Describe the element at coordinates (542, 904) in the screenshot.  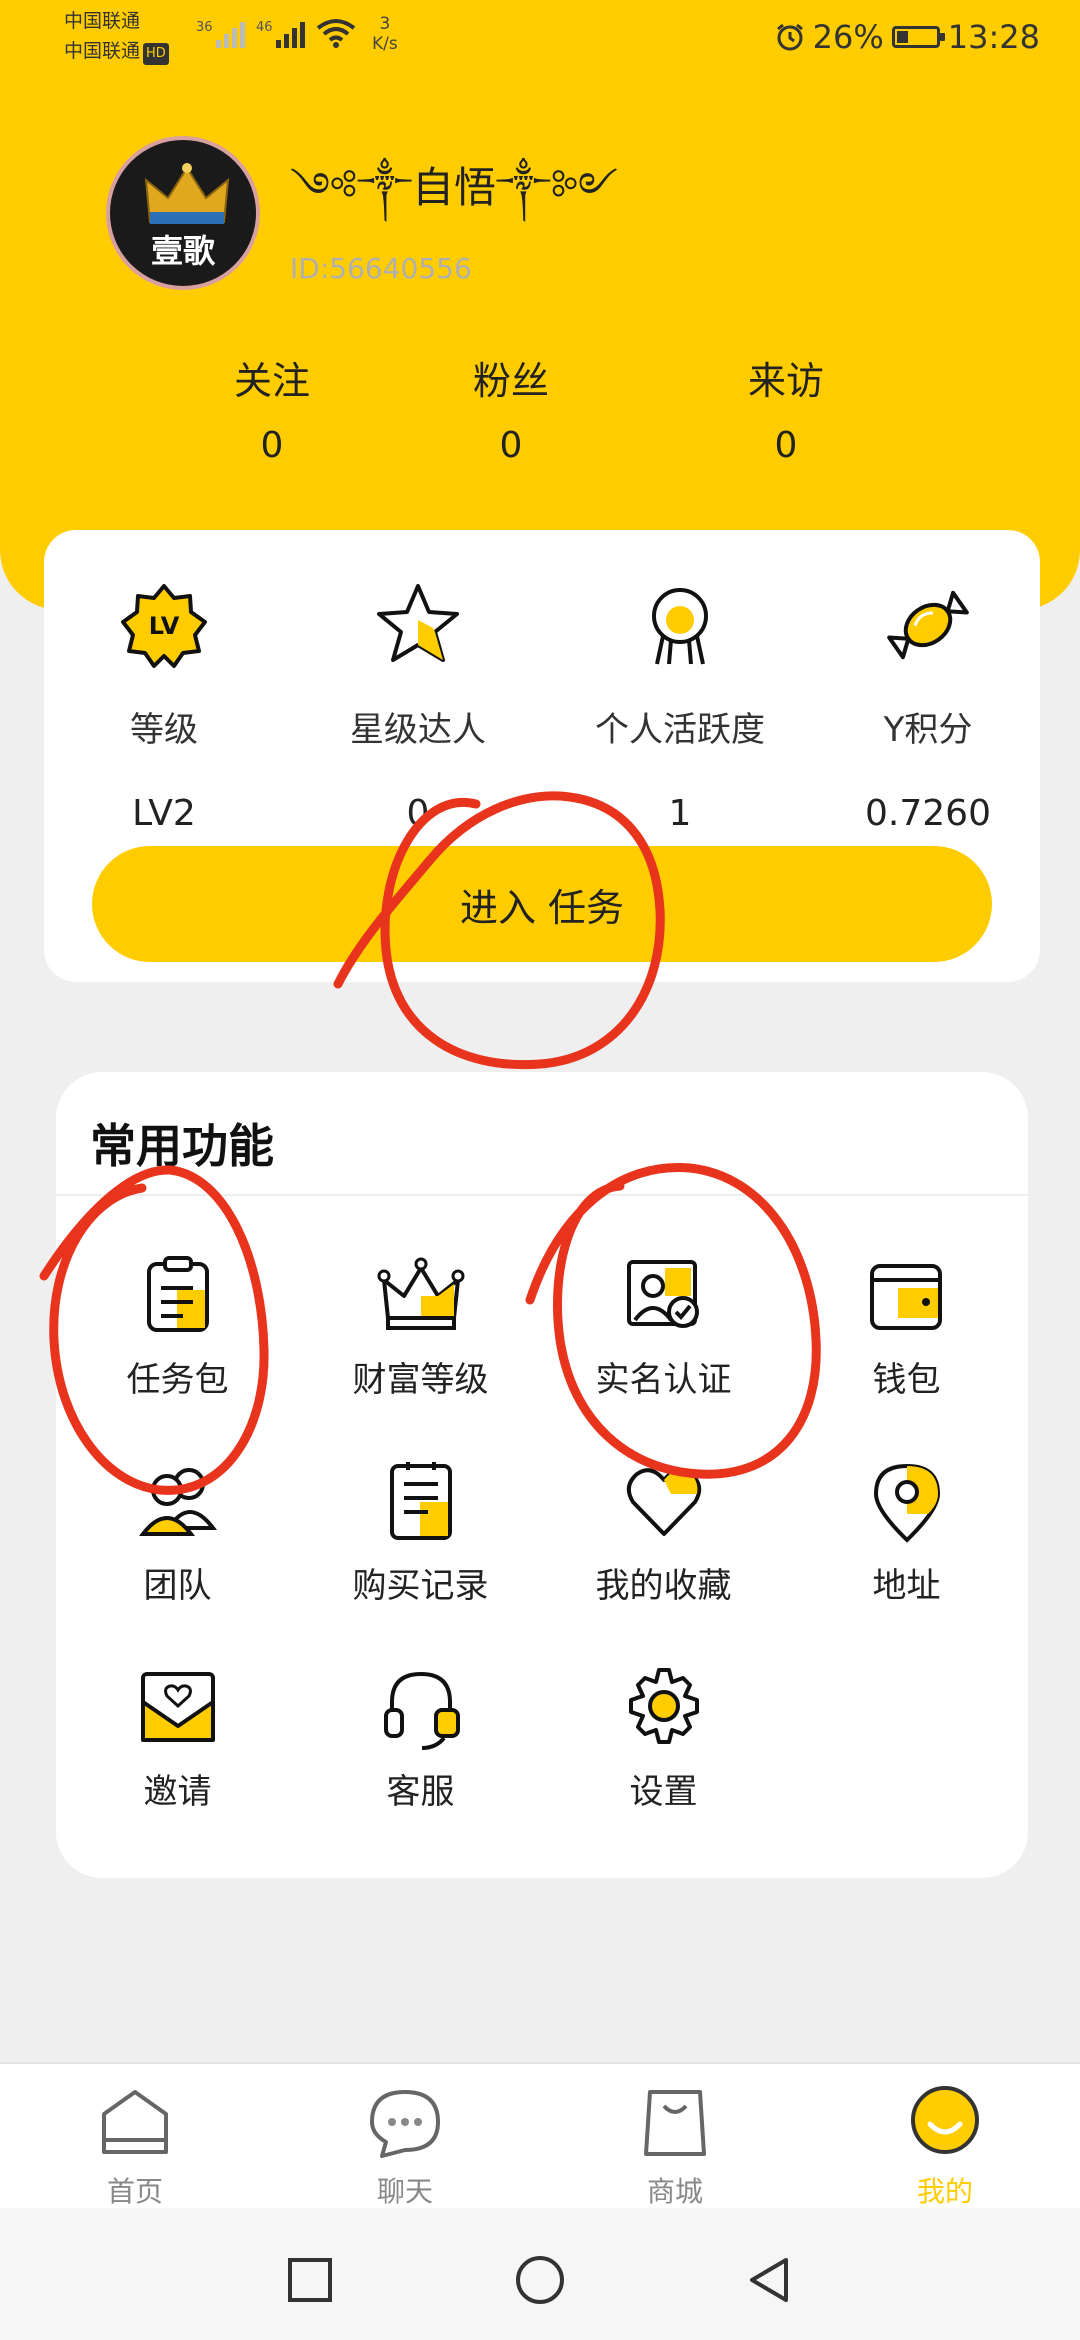
I see `enter-task-button: 进入 任务` at that location.